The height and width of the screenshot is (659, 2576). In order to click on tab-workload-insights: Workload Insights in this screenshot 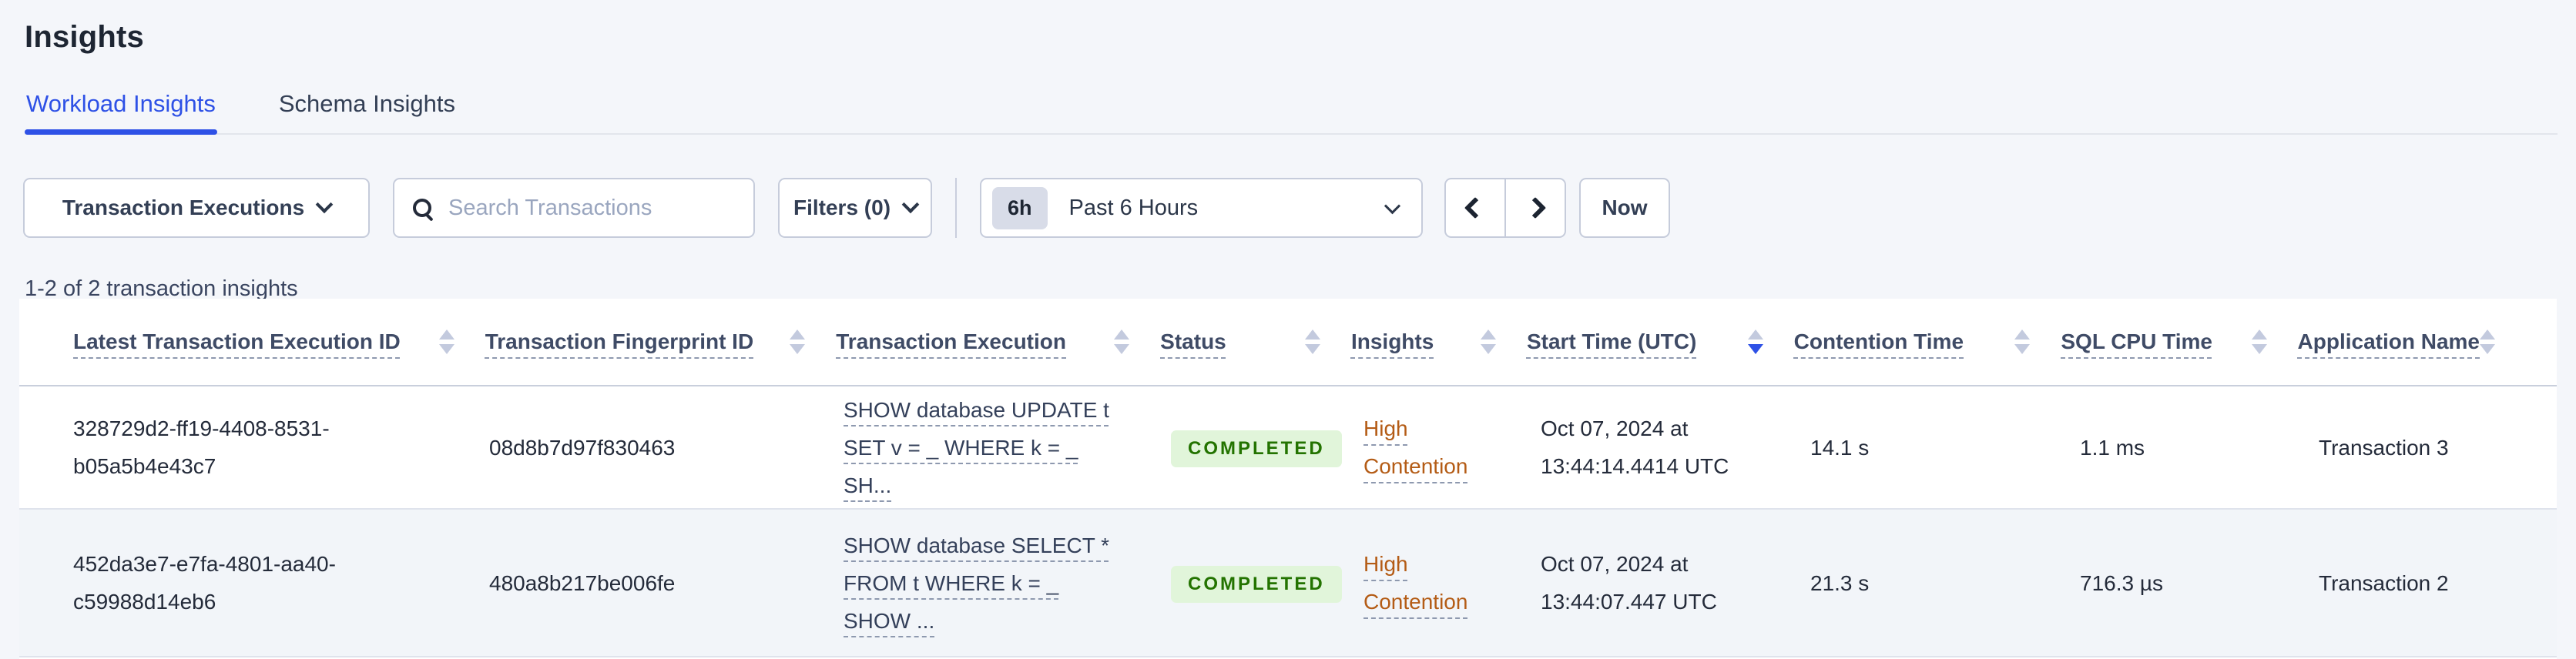, I will do `click(121, 112)`.